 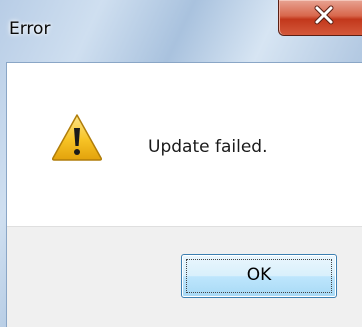 I want to click on window-title: Error, so click(x=30, y=29).